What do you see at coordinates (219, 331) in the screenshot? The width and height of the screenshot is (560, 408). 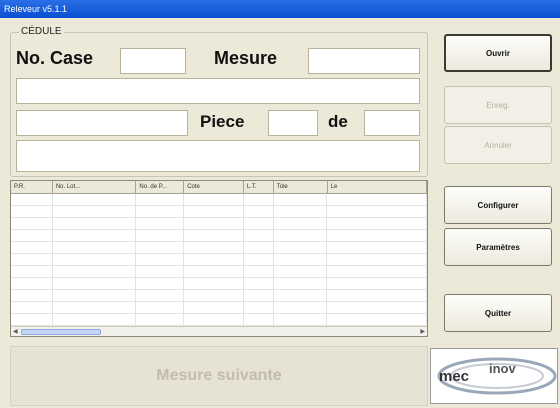 I see `grid-horizontal-scrollbar: ◀ ▶` at bounding box center [219, 331].